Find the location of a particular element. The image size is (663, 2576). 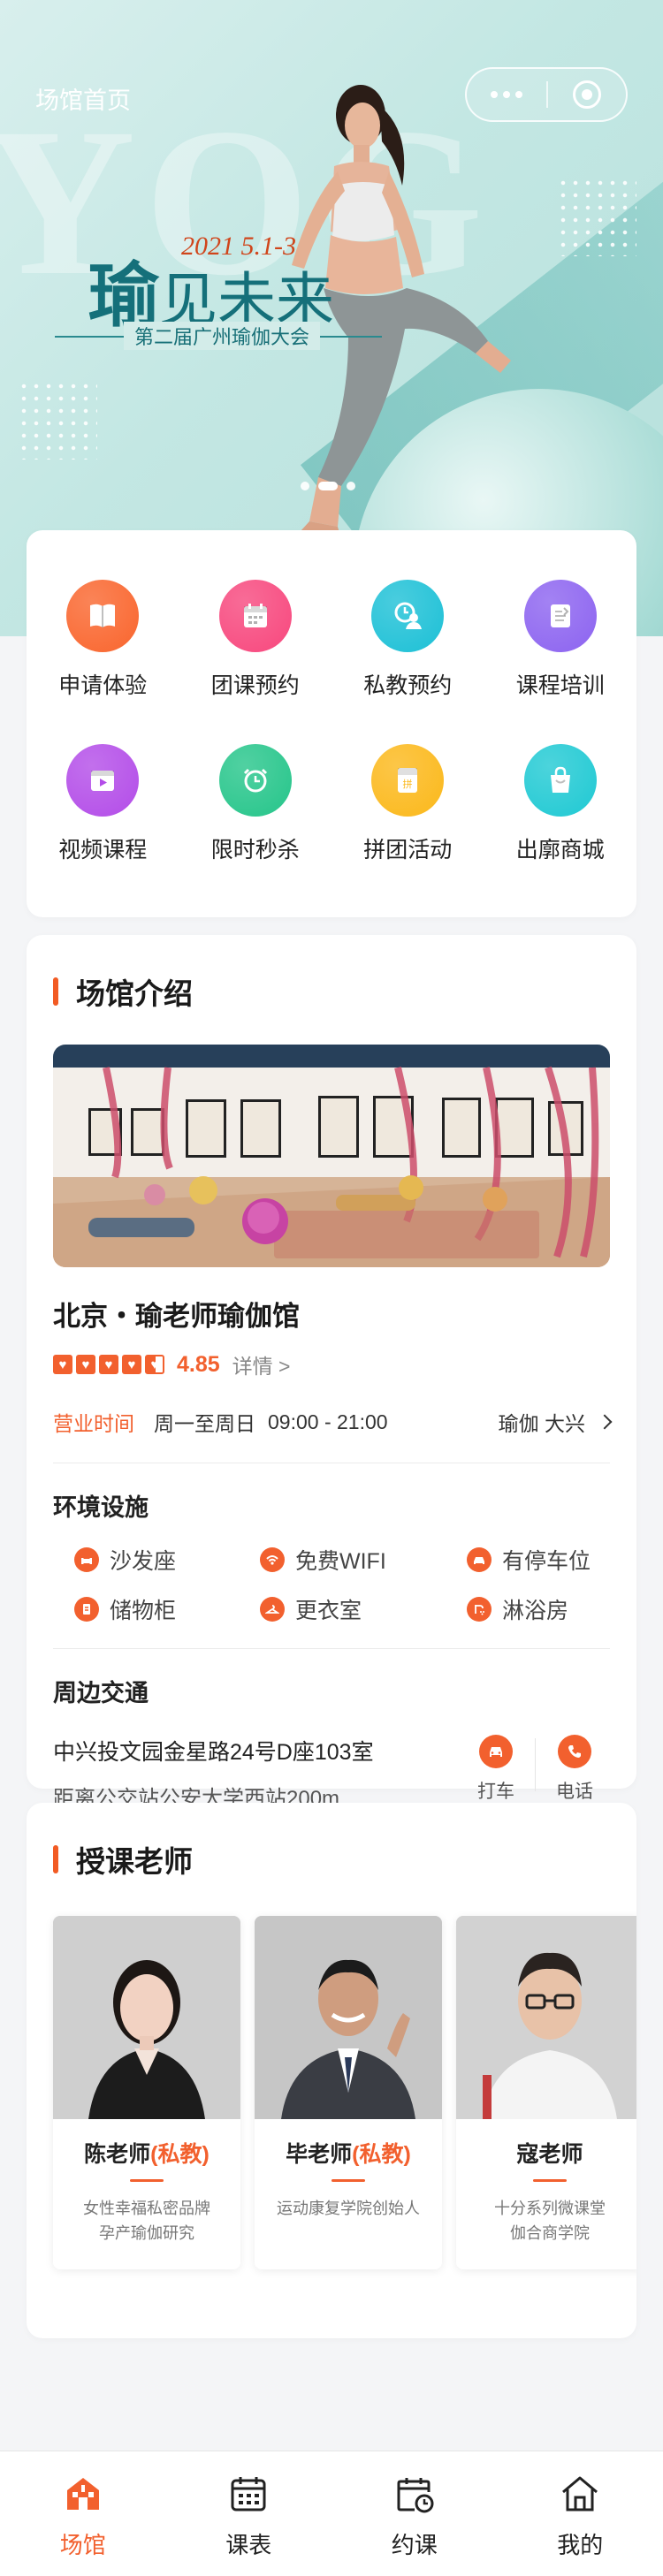

hours-label: 营业时间 is located at coordinates (93, 1423).